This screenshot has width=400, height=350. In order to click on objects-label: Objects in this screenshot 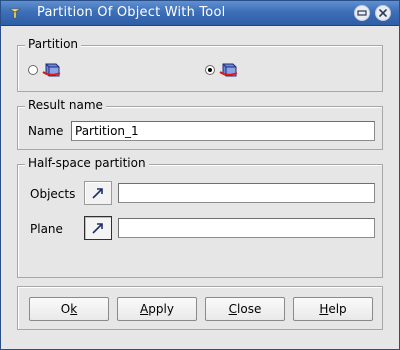, I will do `click(53, 194)`.